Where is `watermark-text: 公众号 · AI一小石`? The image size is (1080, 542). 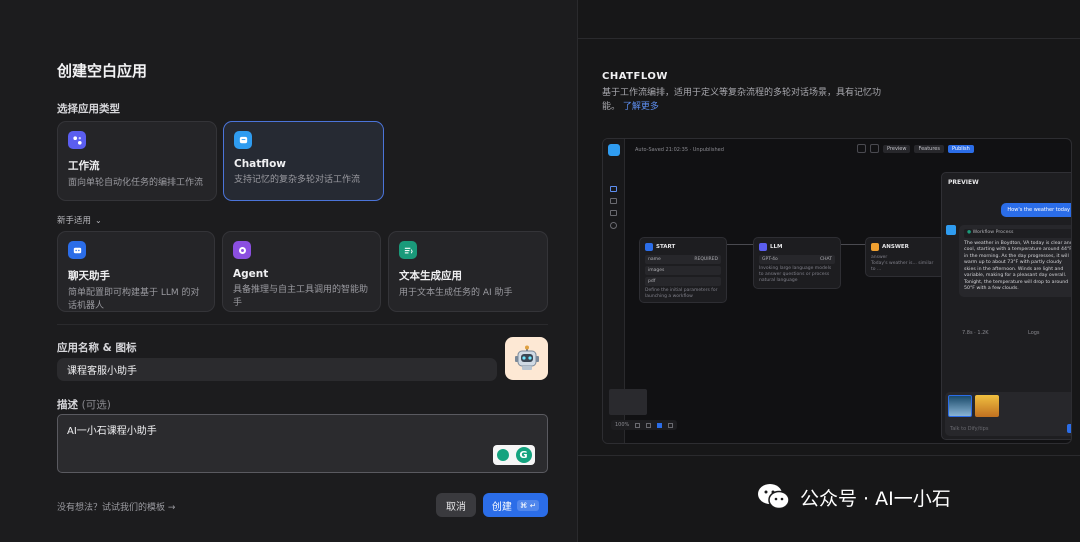 watermark-text: 公众号 · AI一小石 is located at coordinates (875, 498).